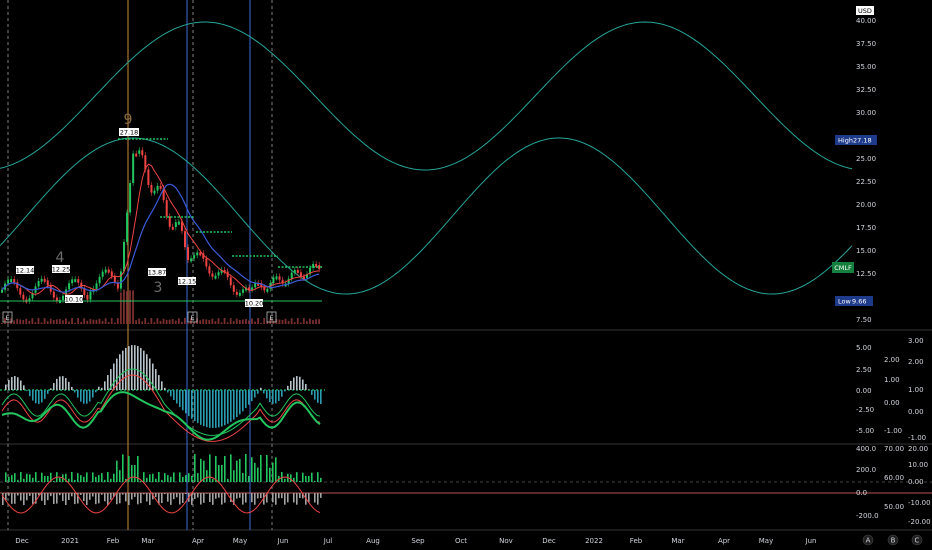  Describe the element at coordinates (865, 11) in the screenshot. I see `currency-label: USD` at that location.